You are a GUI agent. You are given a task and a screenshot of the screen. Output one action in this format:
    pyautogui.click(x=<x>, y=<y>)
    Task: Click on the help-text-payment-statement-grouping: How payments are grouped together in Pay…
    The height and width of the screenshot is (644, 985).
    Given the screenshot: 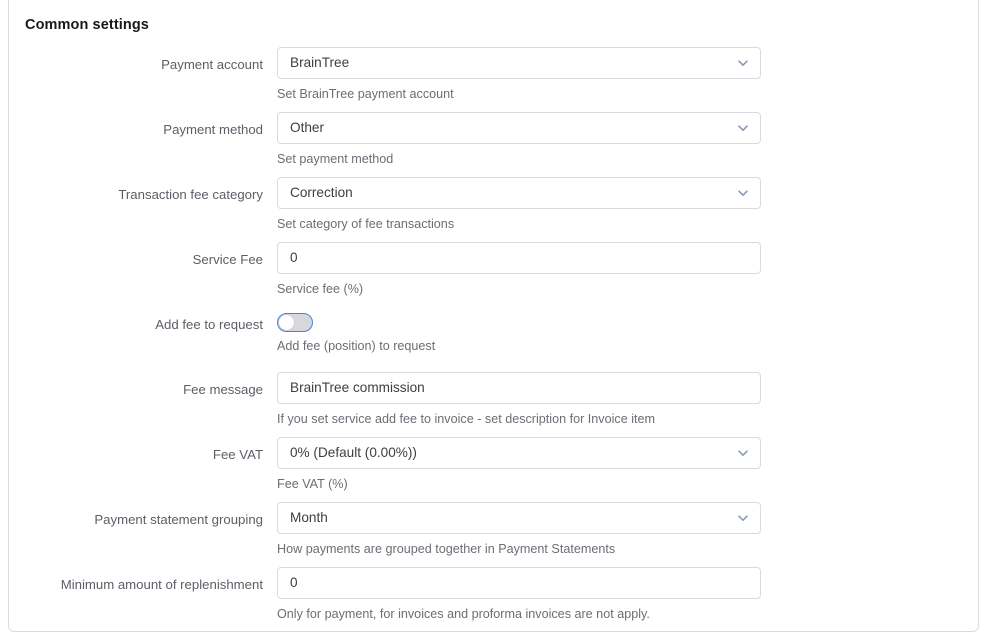 What is the action you would take?
    pyautogui.click(x=446, y=549)
    